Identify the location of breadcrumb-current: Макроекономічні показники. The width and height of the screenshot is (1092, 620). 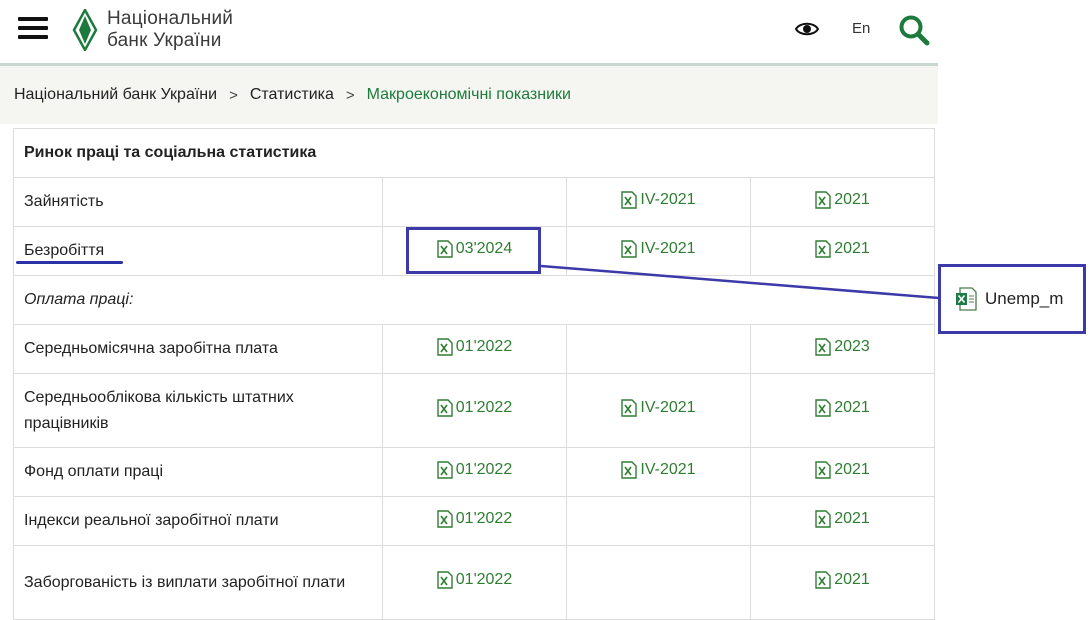
(468, 94).